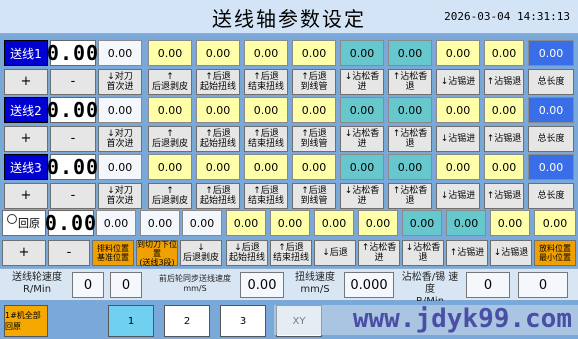  What do you see at coordinates (170, 110) in the screenshot?
I see `line-2-value-2: 0.00` at bounding box center [170, 110].